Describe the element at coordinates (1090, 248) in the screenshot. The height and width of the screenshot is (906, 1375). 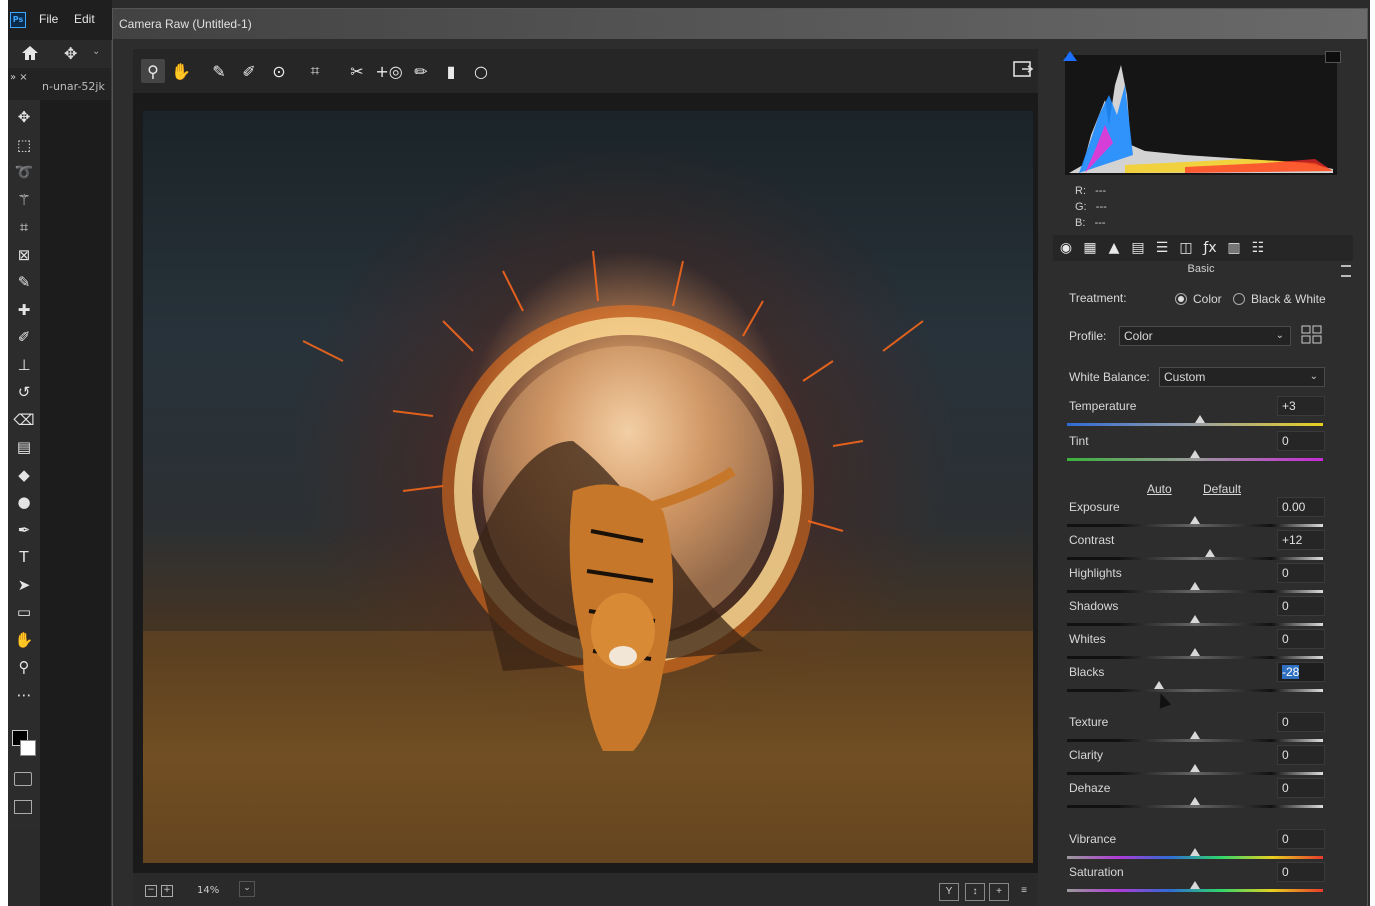
I see `tone-curve-icon: ▦` at that location.